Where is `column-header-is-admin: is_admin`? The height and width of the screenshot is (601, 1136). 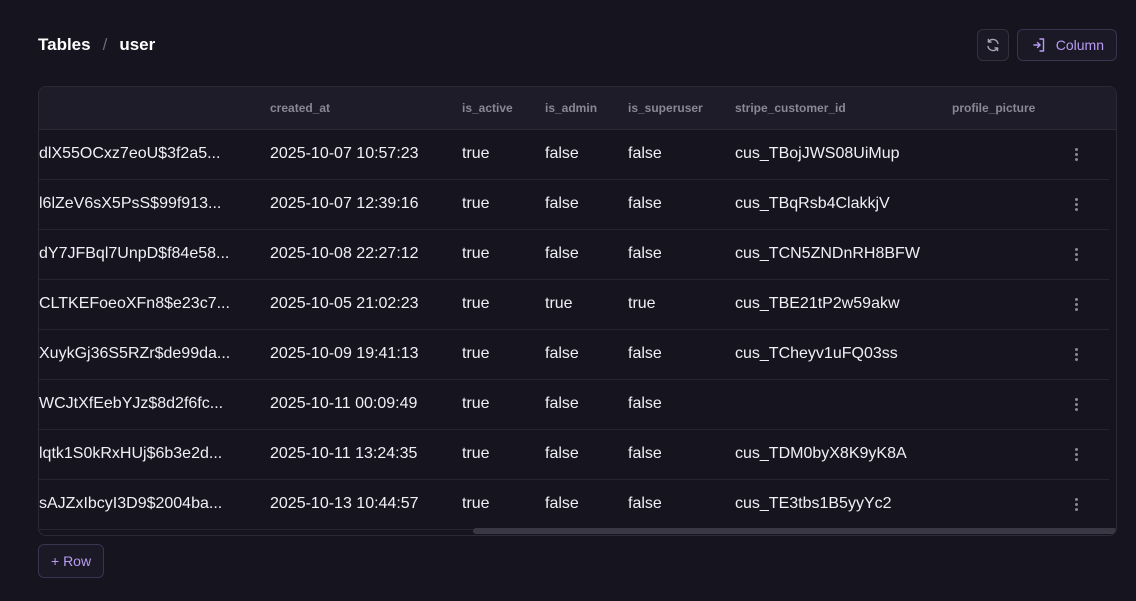 column-header-is-admin: is_admin is located at coordinates (571, 108).